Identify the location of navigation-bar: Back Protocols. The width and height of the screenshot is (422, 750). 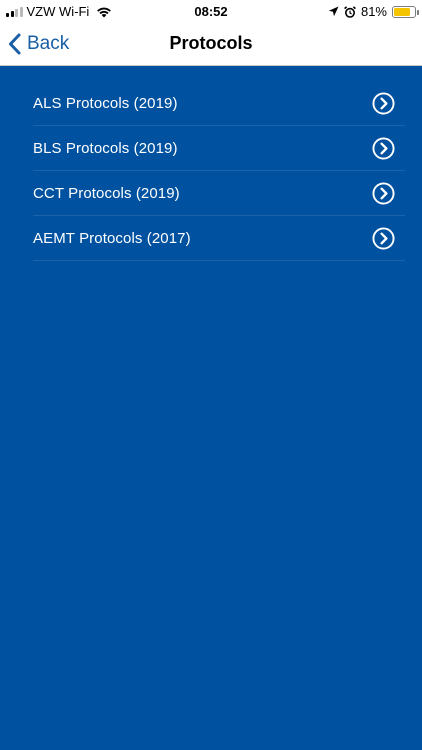
(211, 44).